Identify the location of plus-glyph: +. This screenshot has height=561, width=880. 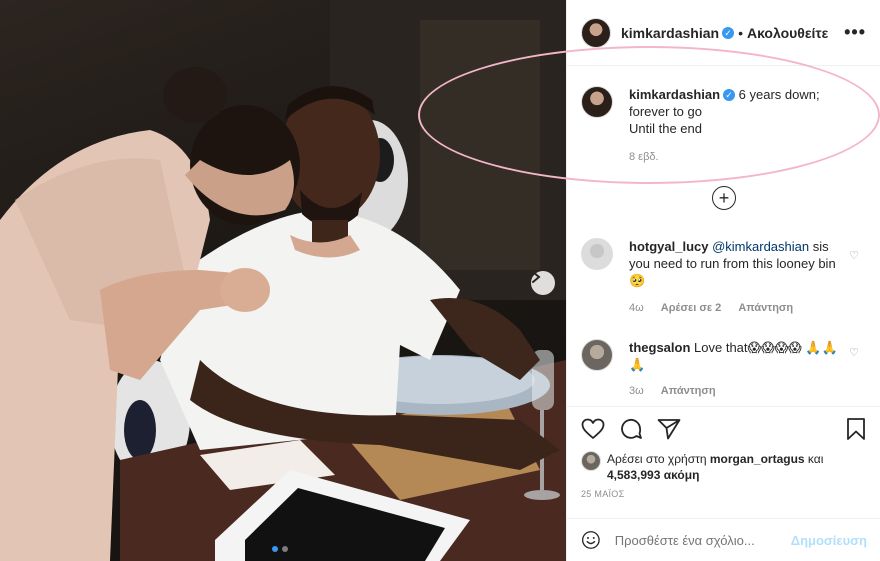
(724, 198).